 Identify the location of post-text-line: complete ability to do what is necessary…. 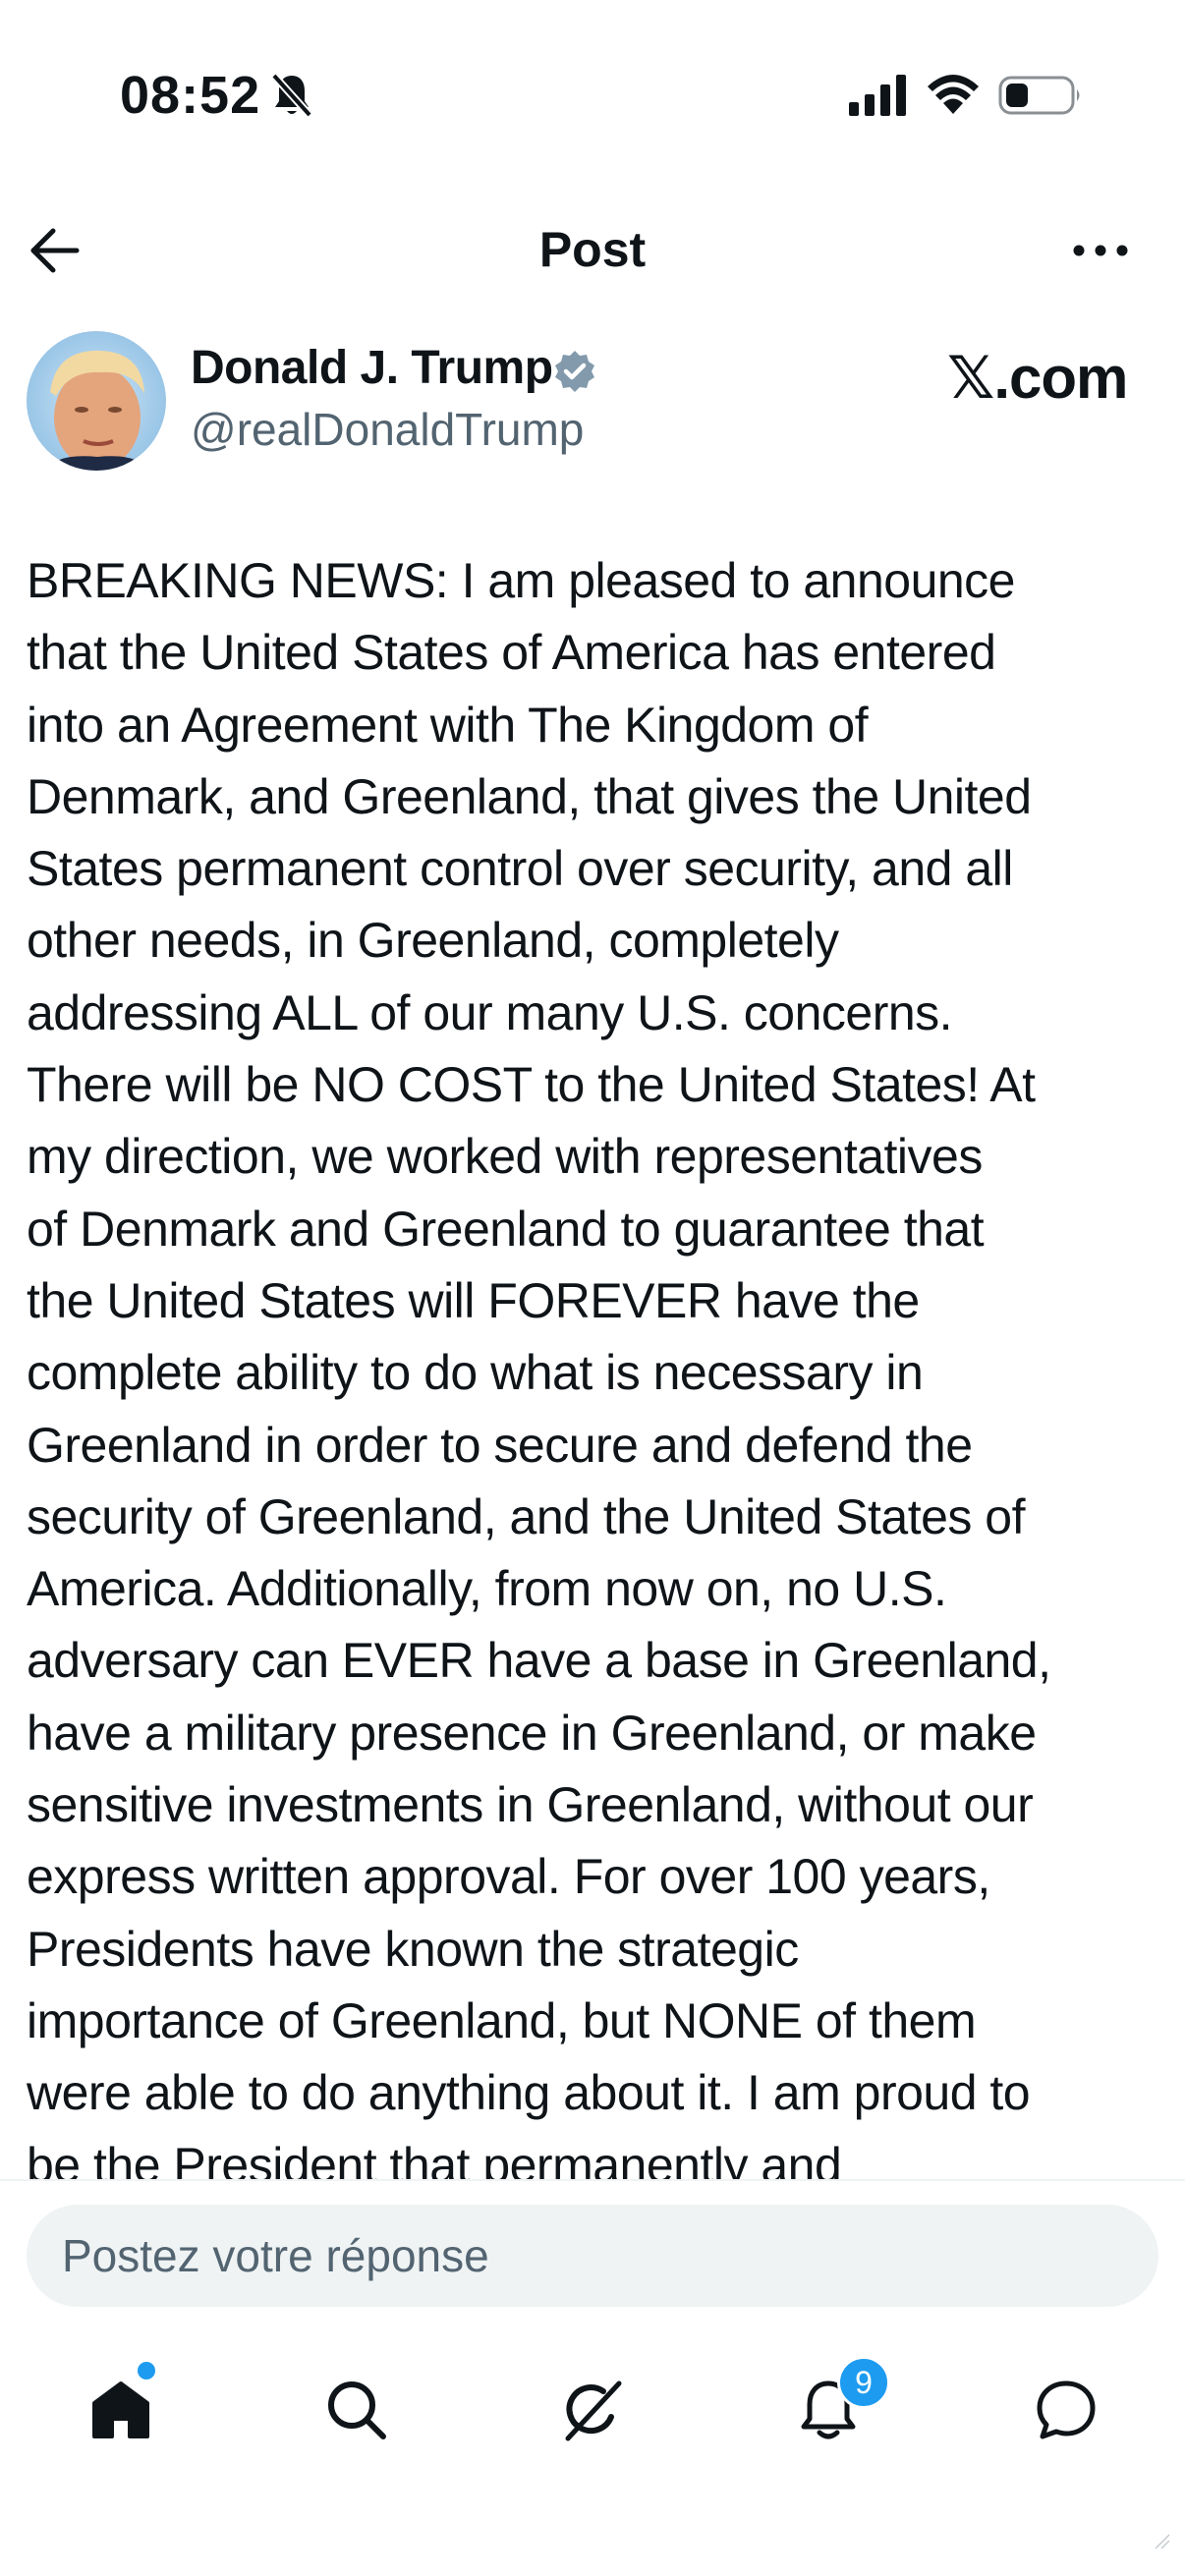
(476, 1373).